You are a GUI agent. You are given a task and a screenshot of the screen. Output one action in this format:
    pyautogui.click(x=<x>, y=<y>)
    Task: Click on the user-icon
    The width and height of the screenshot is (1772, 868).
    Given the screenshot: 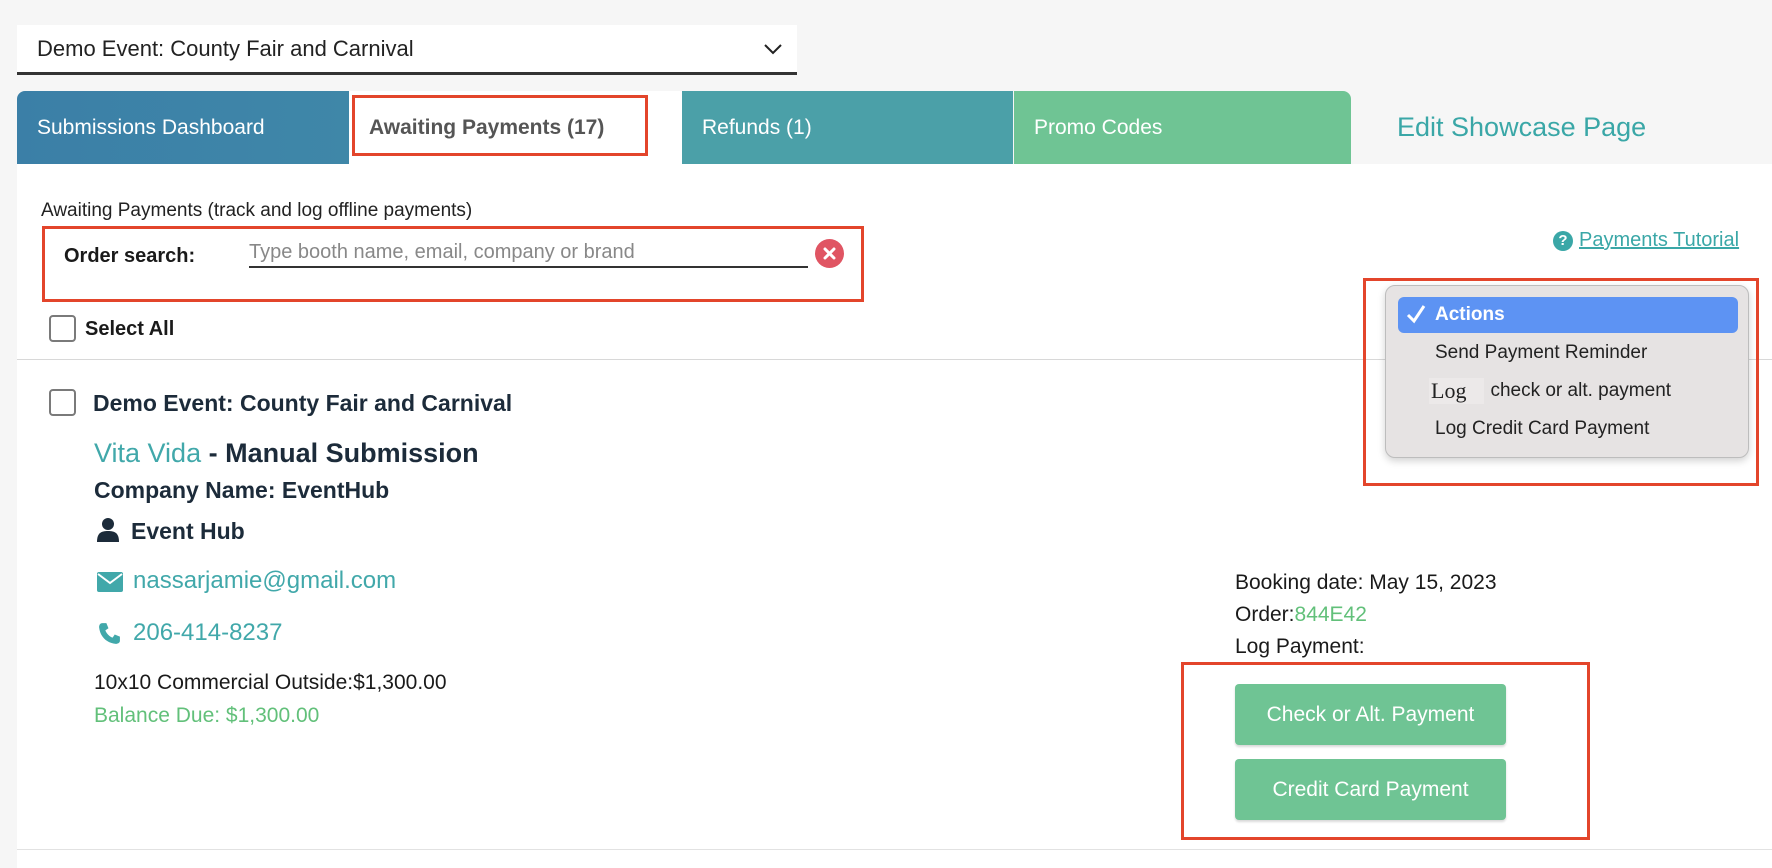 What is the action you would take?
    pyautogui.click(x=108, y=530)
    